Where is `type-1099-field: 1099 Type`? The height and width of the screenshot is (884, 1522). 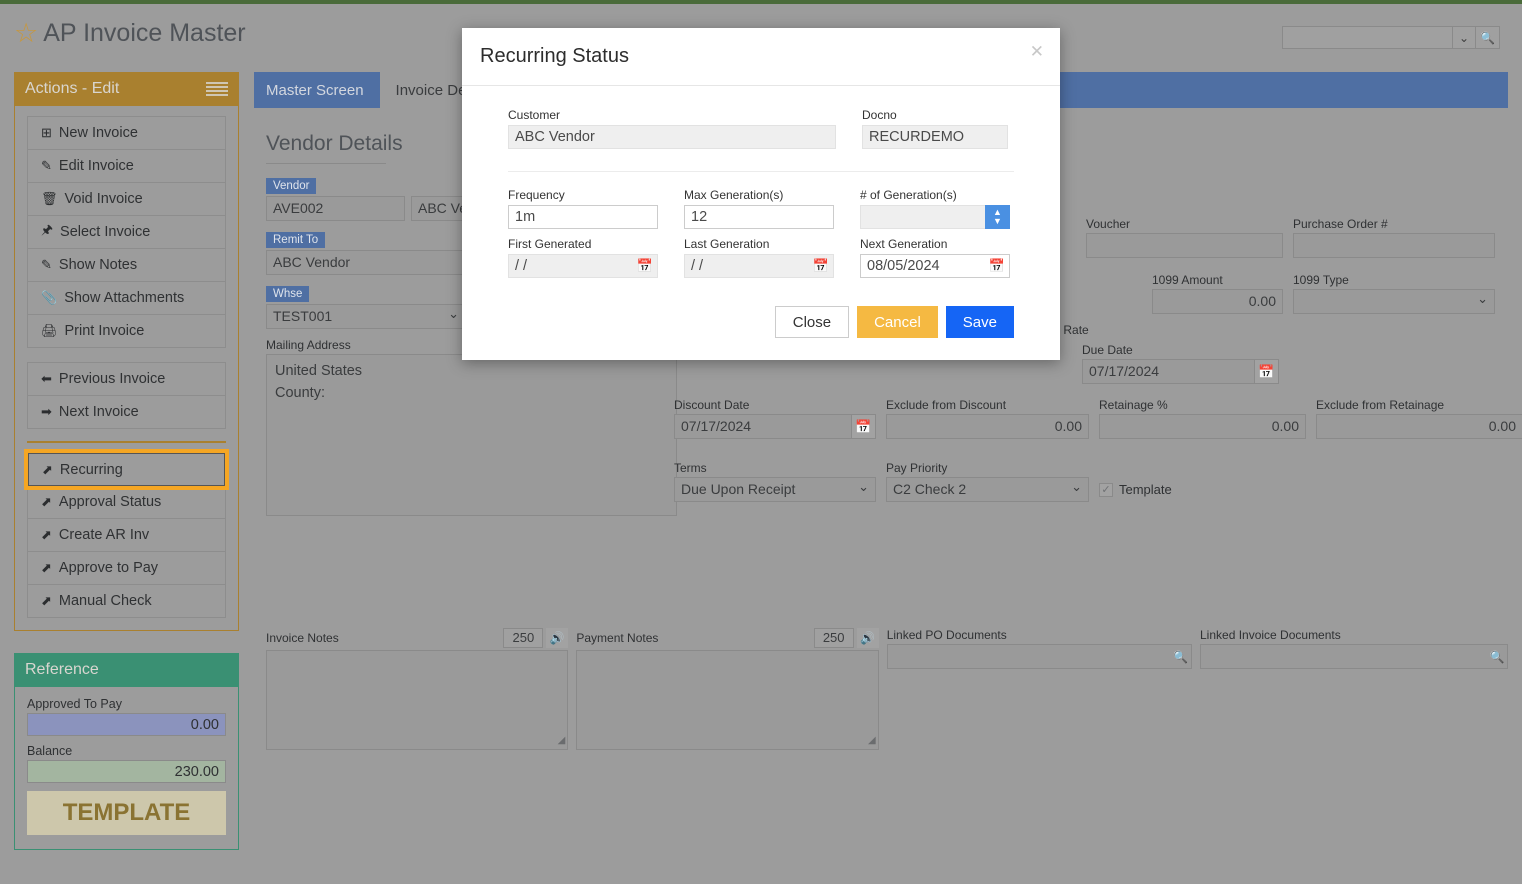
type-1099-field: 1099 Type is located at coordinates (1394, 293).